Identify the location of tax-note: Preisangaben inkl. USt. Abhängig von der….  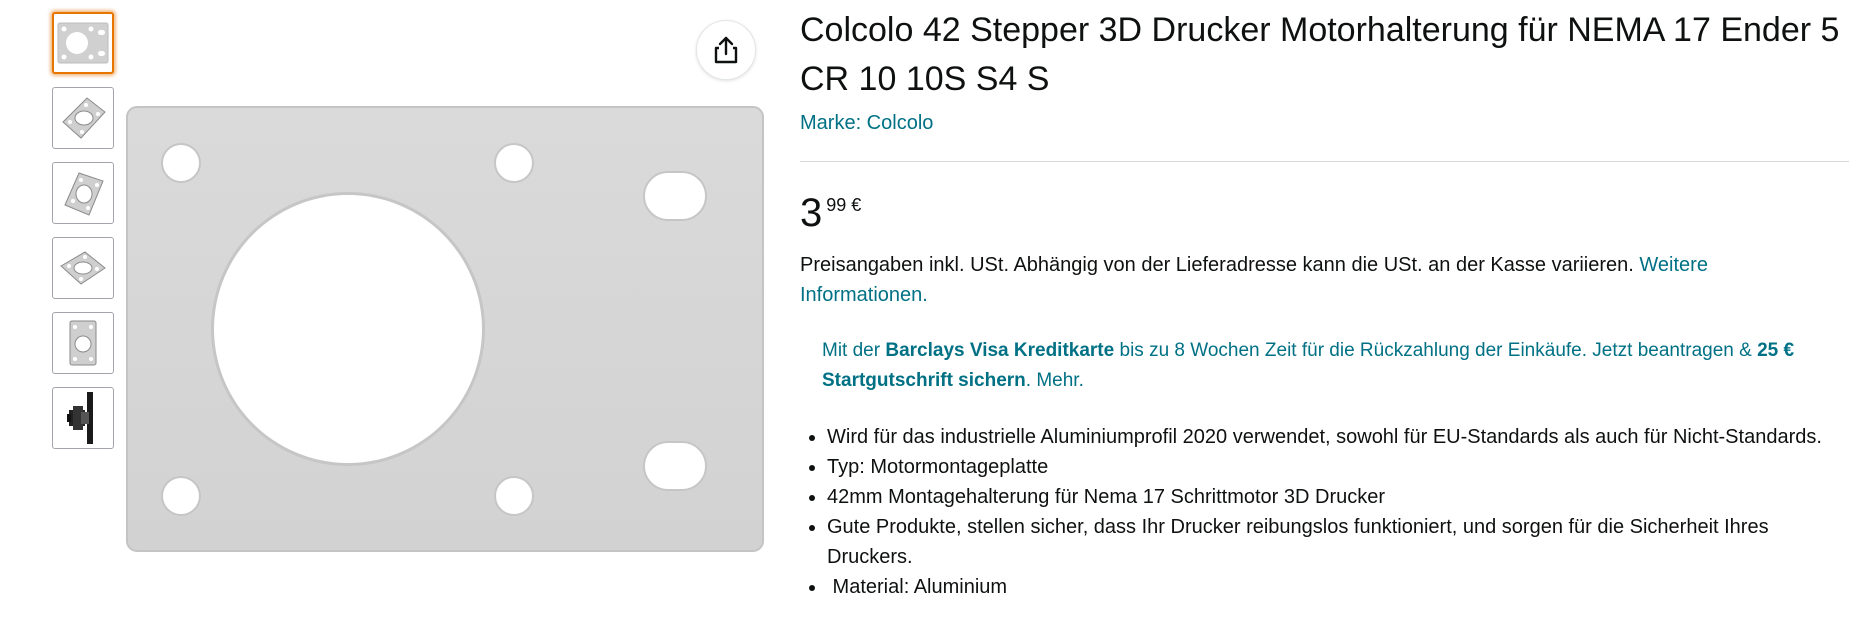
(1310, 280).